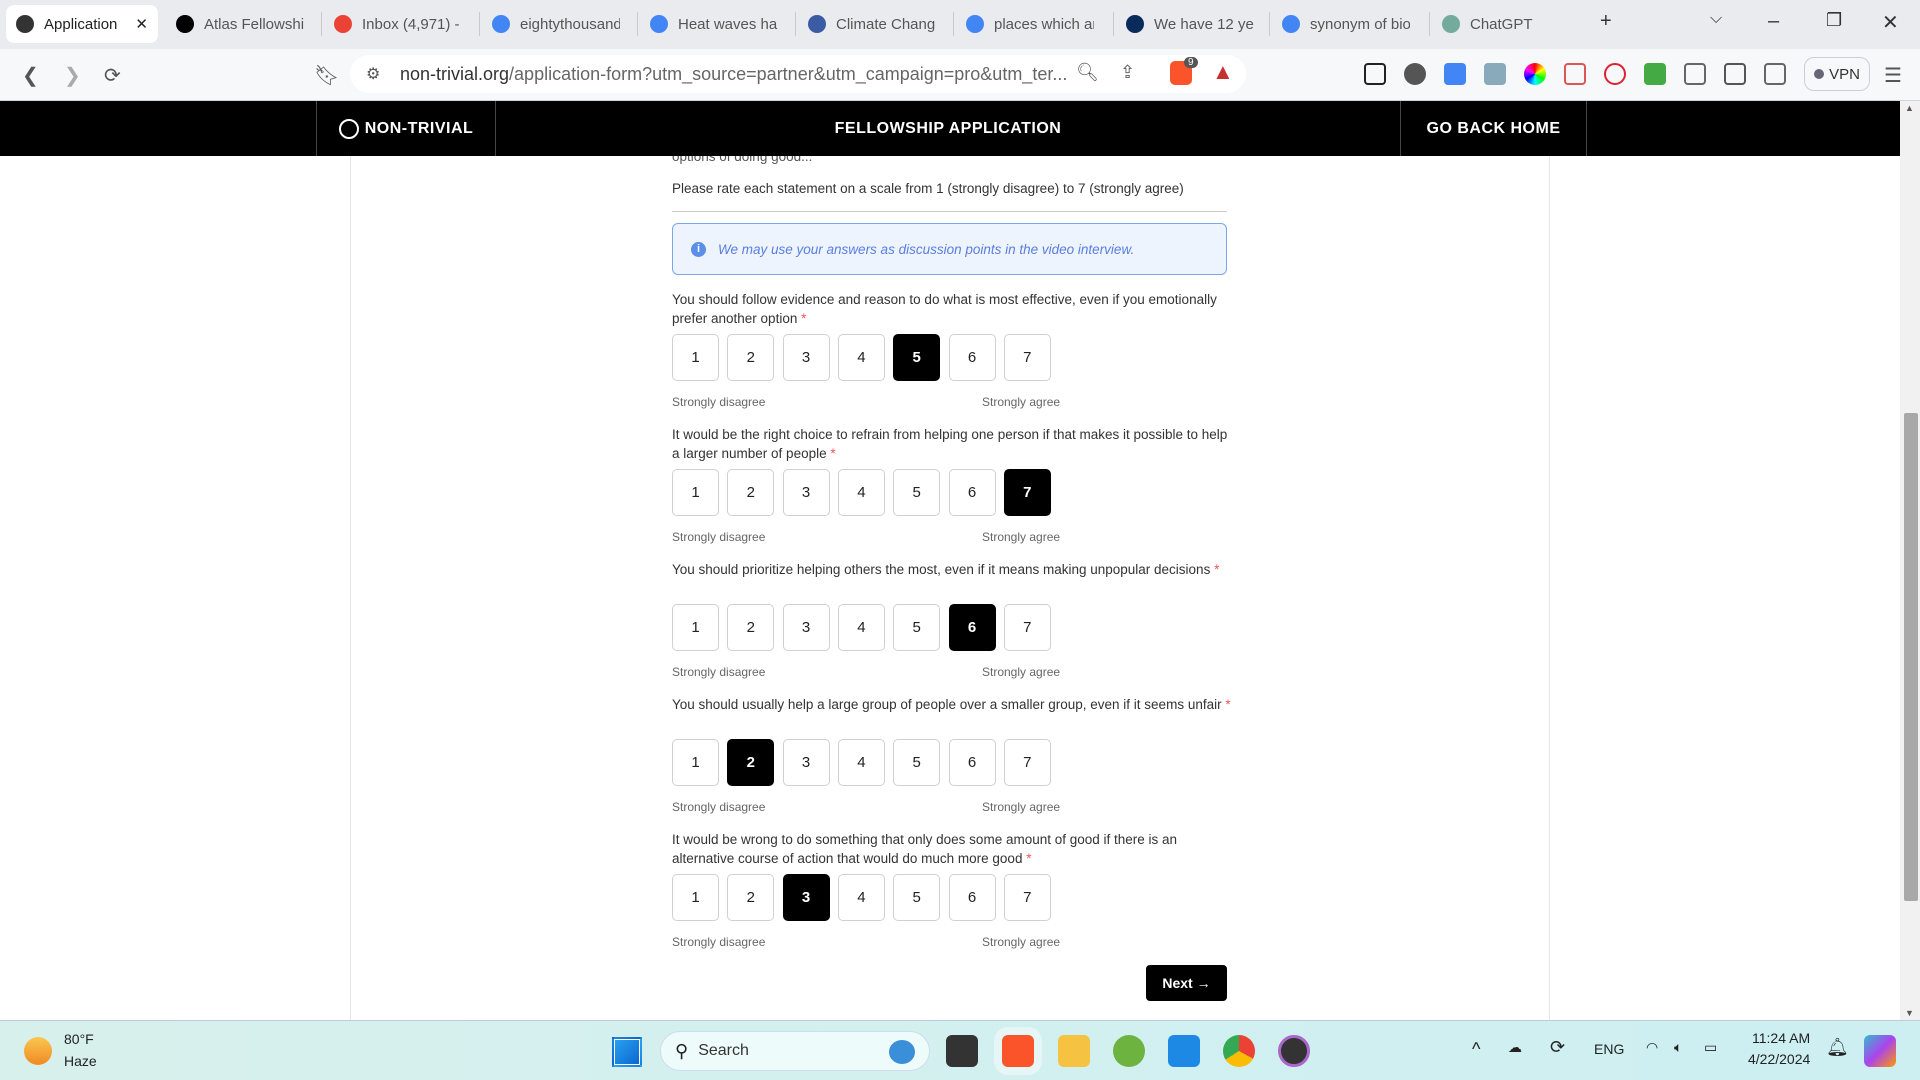 Image resolution: width=1920 pixels, height=1080 pixels. Describe the element at coordinates (326, 75) in the screenshot. I see `bookmark-icon: 🔖︎` at that location.